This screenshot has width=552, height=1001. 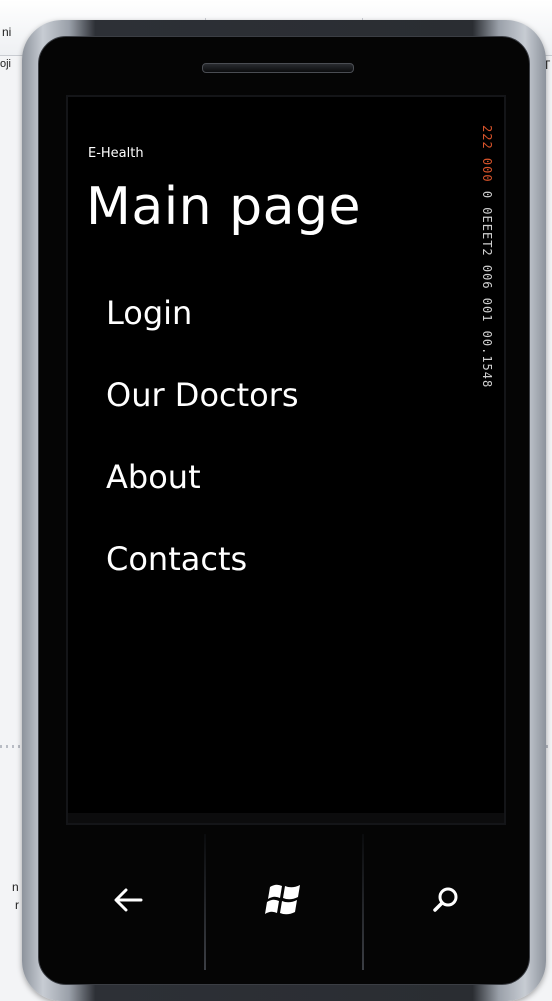 I want to click on start-button, so click(x=284, y=900).